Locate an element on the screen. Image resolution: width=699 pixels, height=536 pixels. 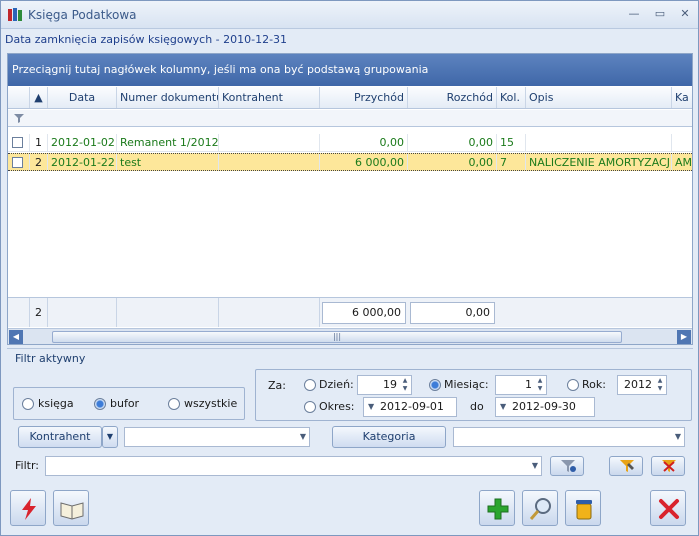
radio-bufor is located at coordinates (100, 404).